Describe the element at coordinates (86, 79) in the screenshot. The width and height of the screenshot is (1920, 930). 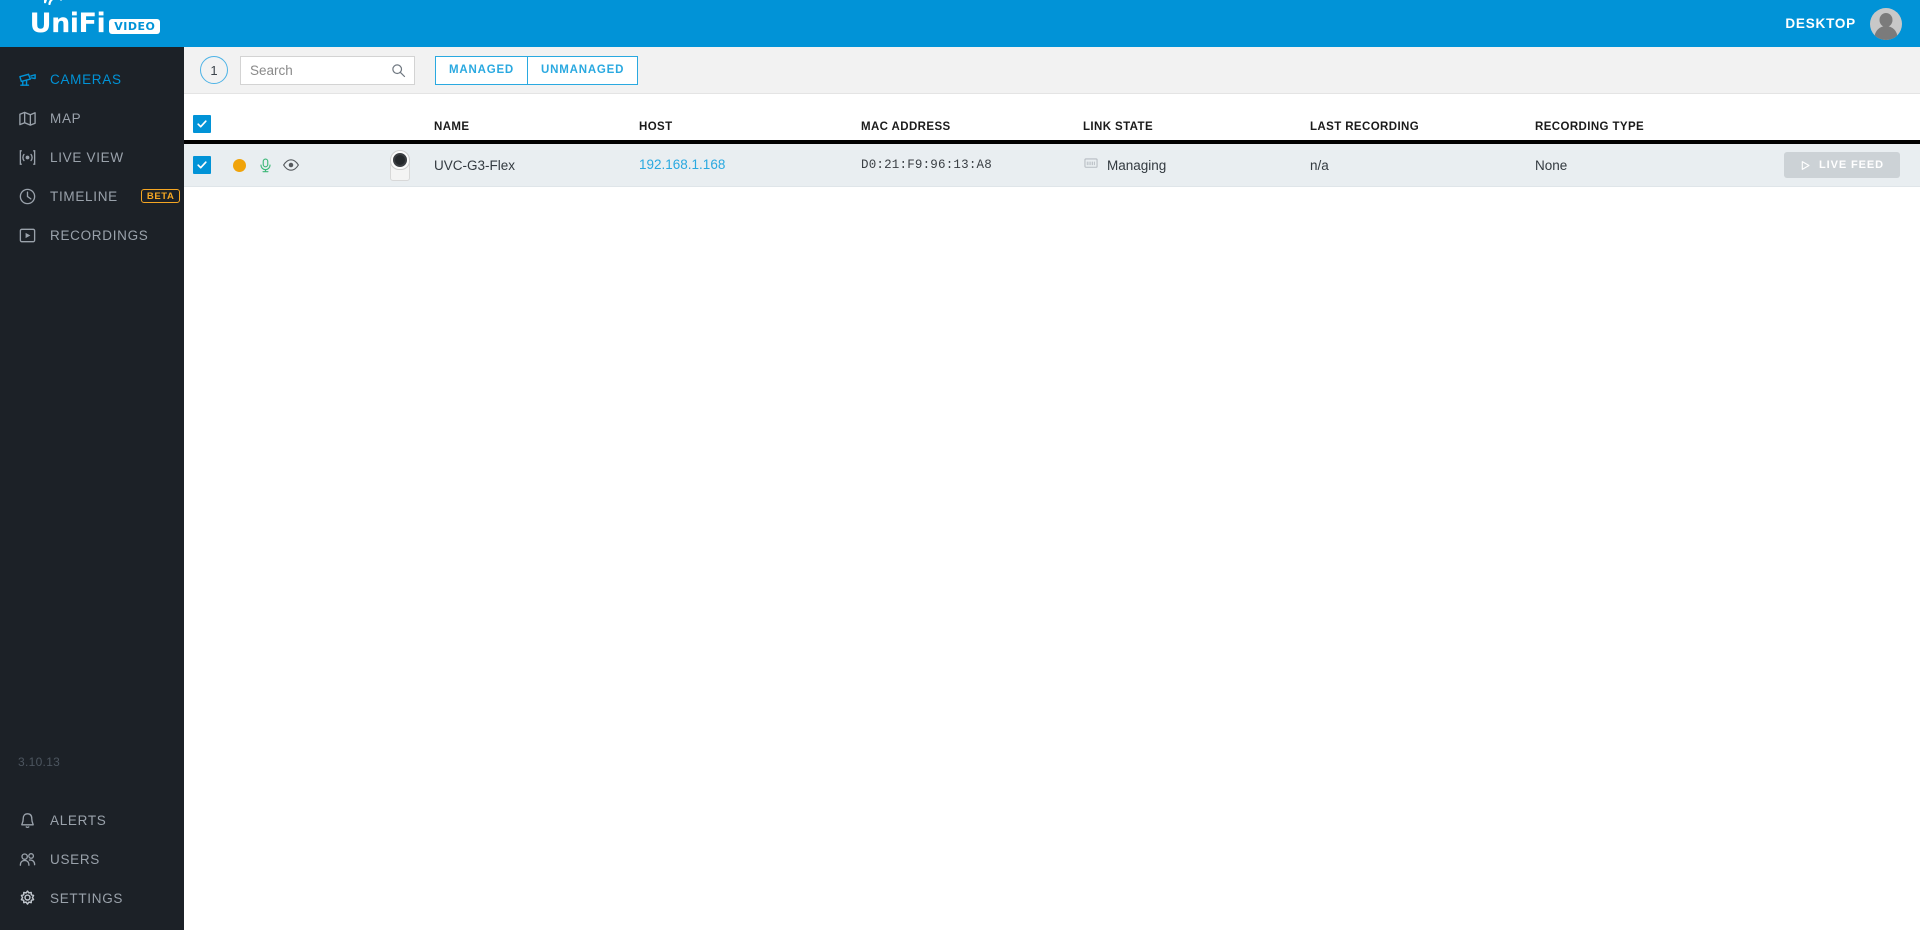
I see `sidebar-item-label: CAMERAS` at that location.